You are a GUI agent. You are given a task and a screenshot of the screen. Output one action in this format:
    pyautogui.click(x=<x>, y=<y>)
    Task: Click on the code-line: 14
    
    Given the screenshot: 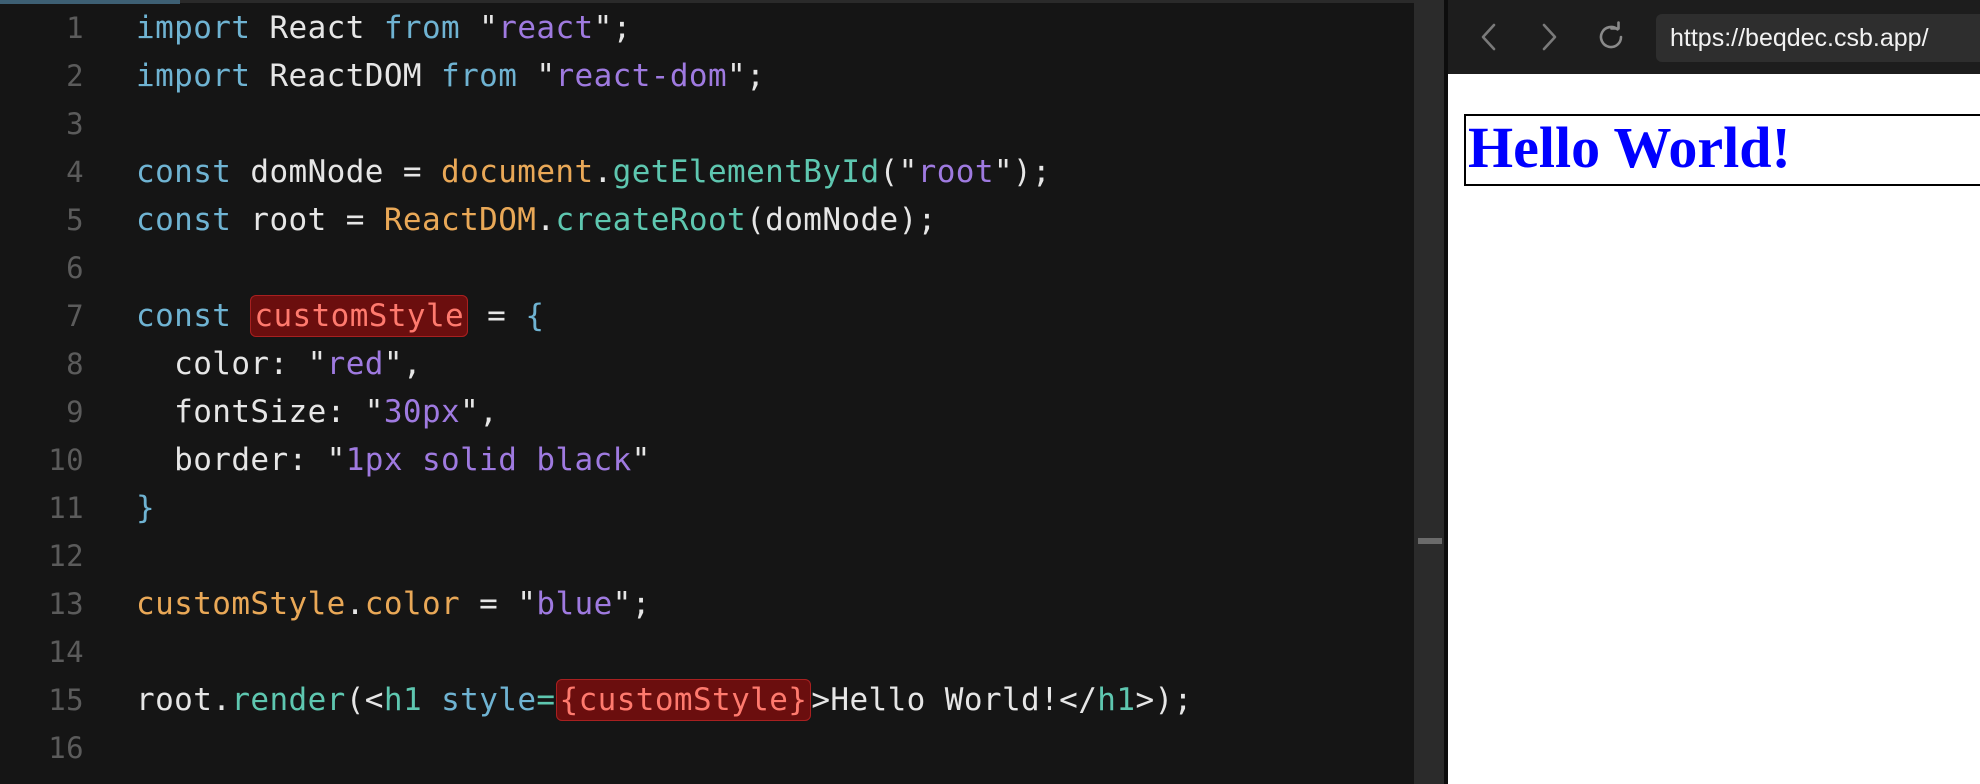 What is the action you would take?
    pyautogui.click(x=707, y=652)
    